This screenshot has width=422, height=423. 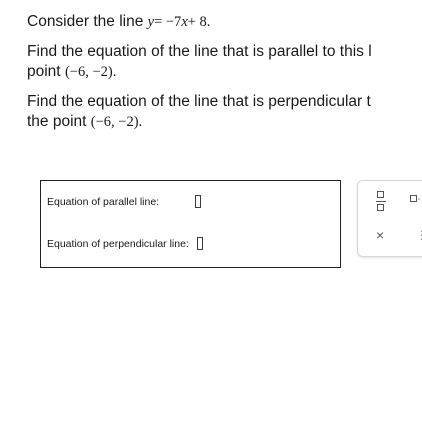 I want to click on perp-prompt-line2: the point (−6, −2)., so click(x=84, y=122).